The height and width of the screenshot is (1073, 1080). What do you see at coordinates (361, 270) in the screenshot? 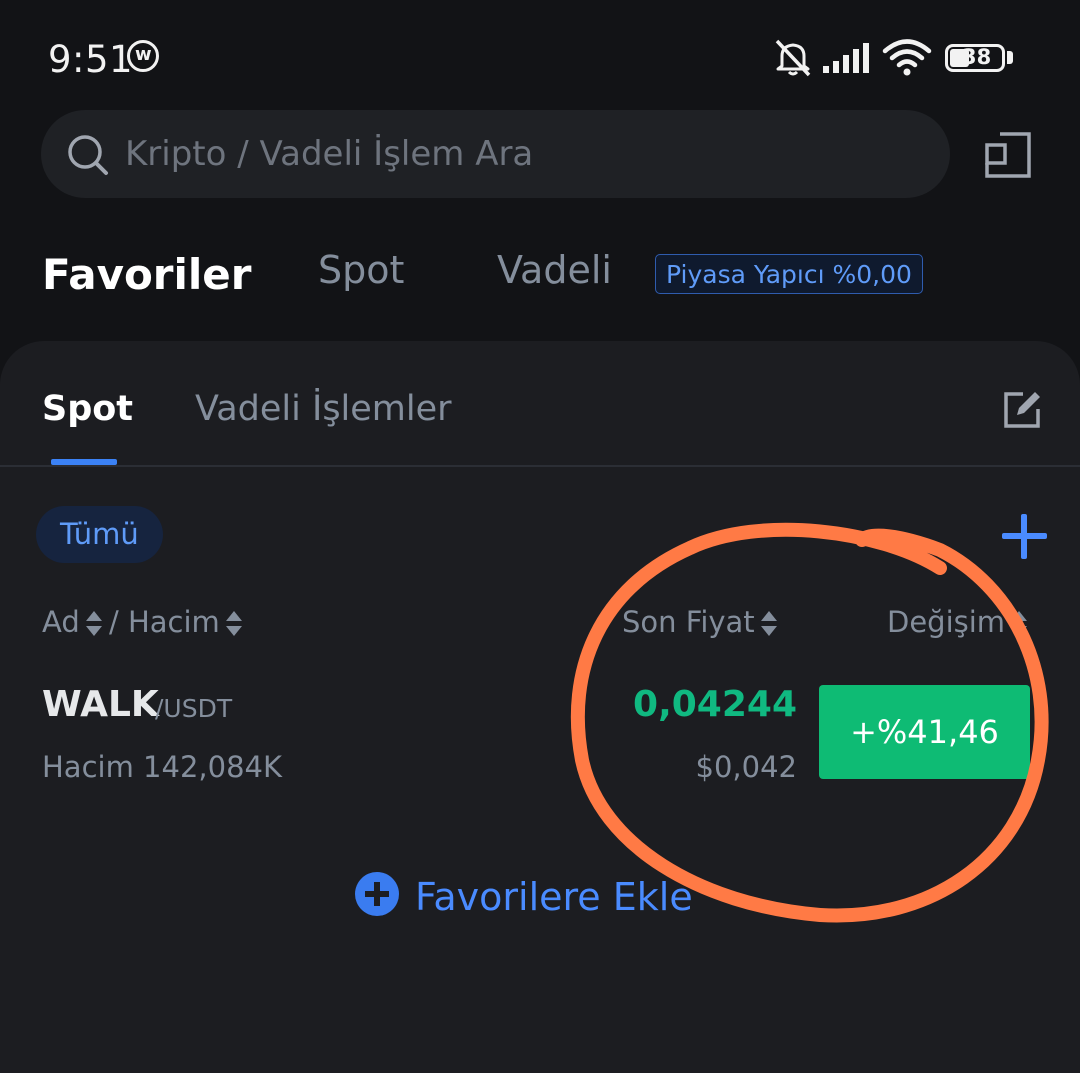
I see `tab-spot: Spot` at bounding box center [361, 270].